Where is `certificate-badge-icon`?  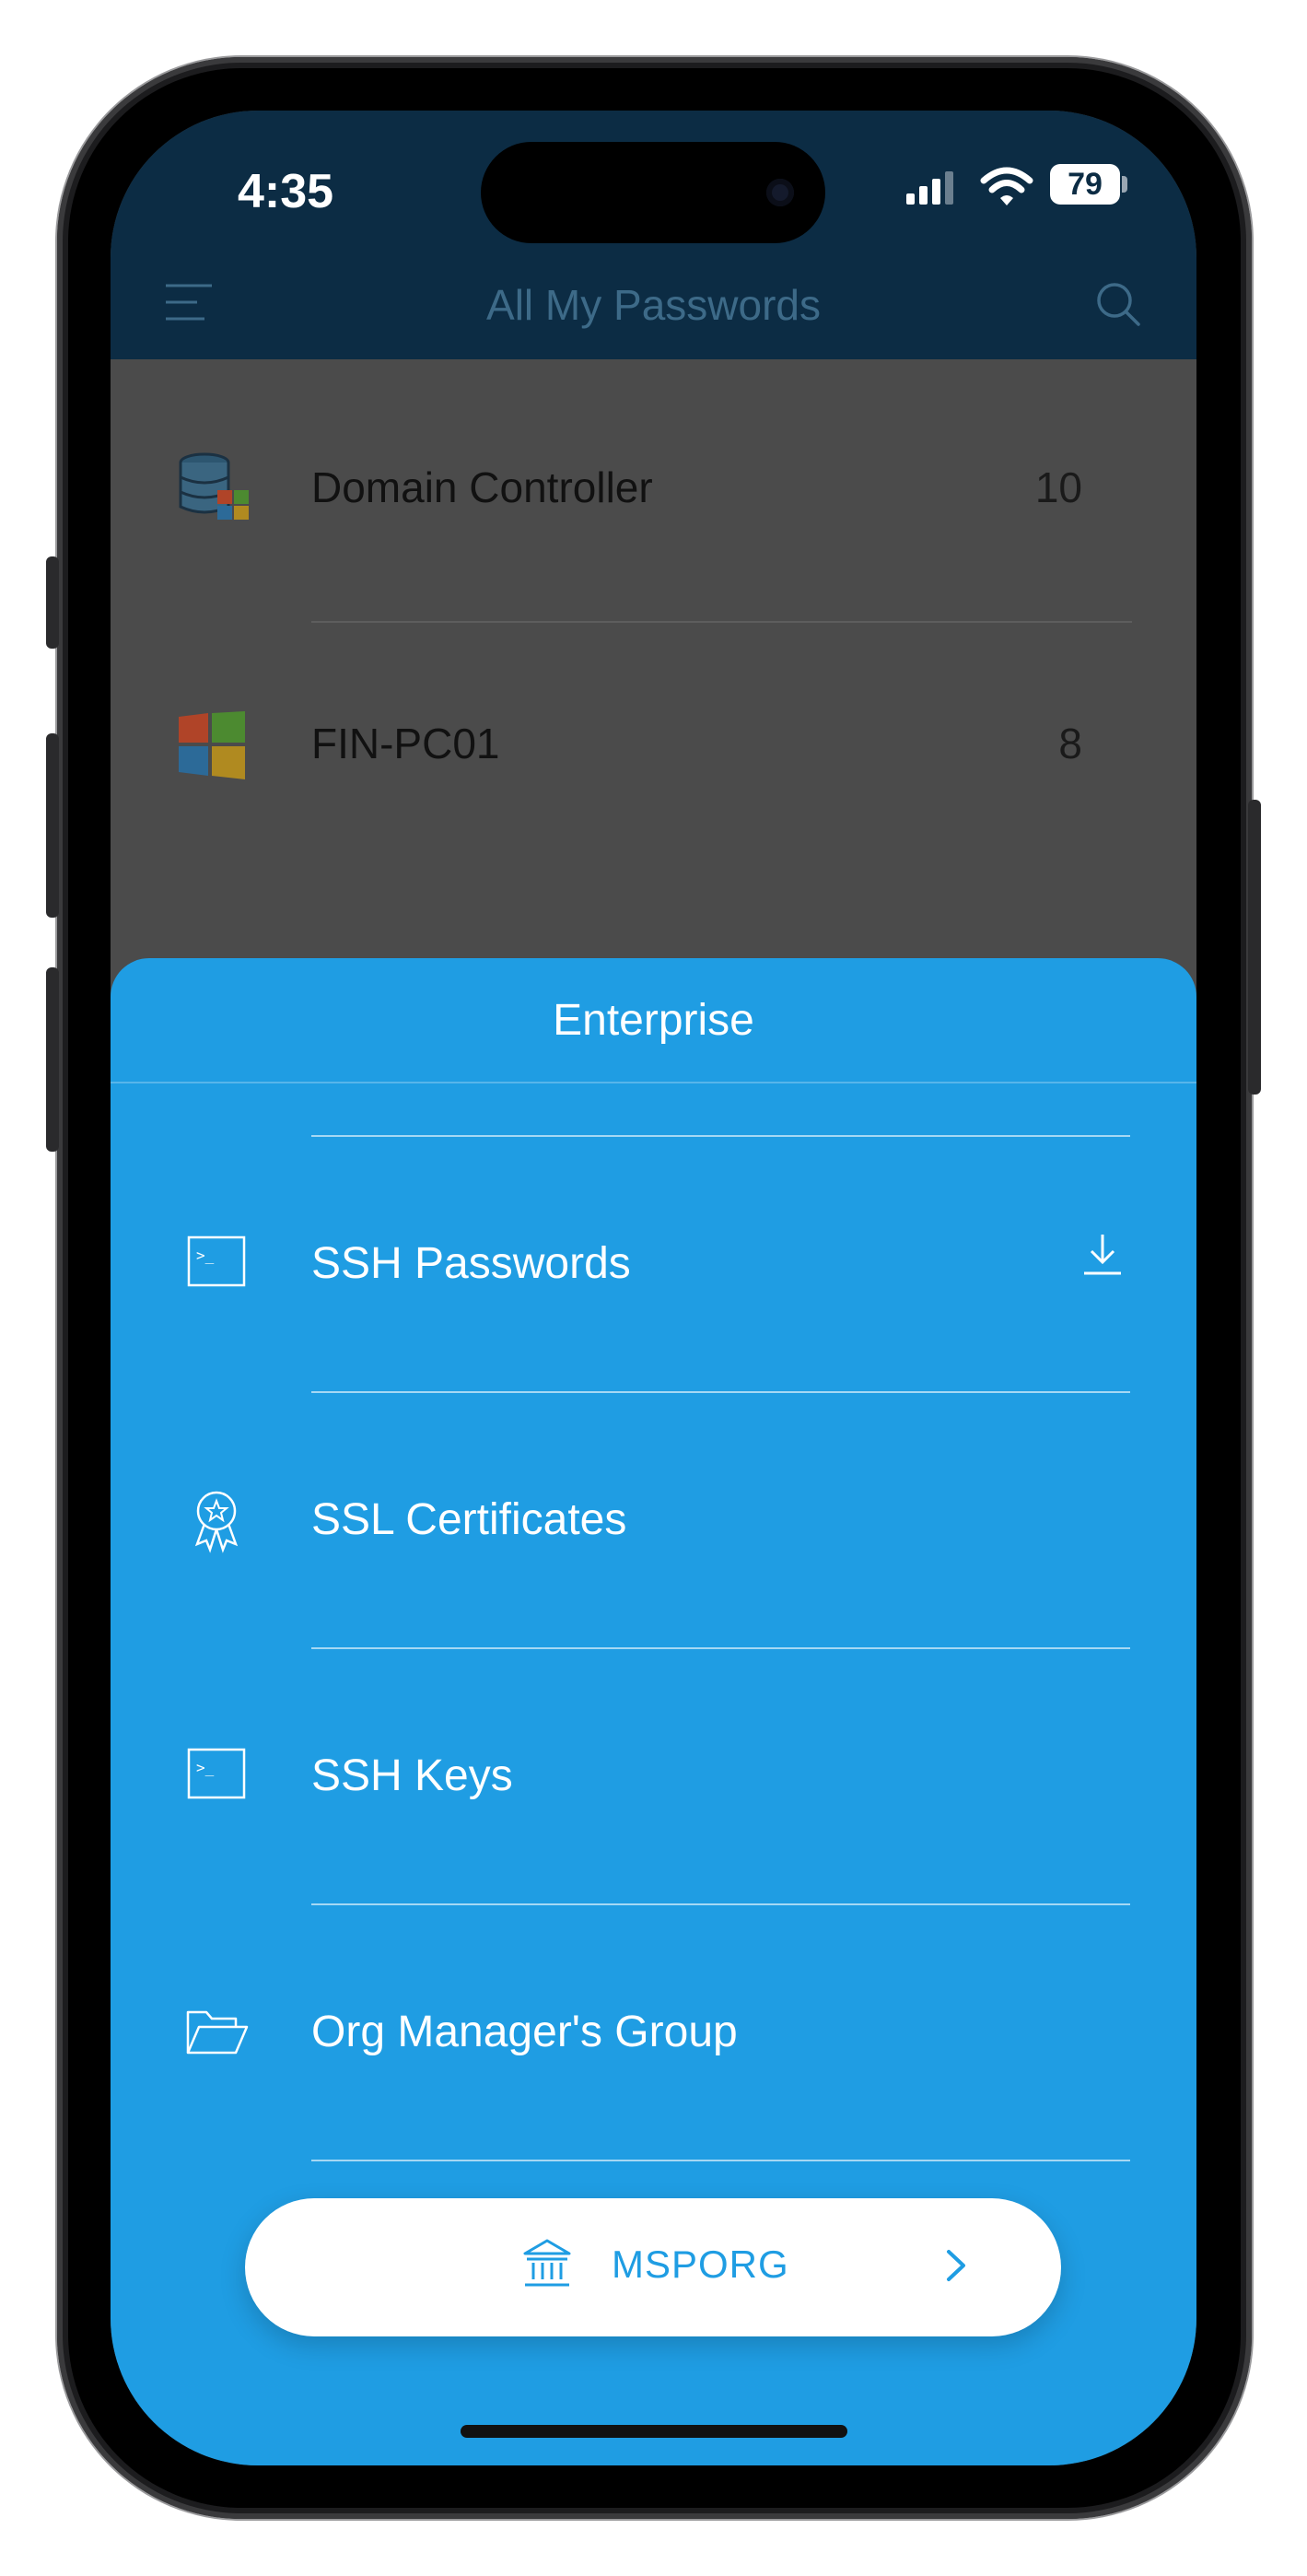 certificate-badge-icon is located at coordinates (216, 1522).